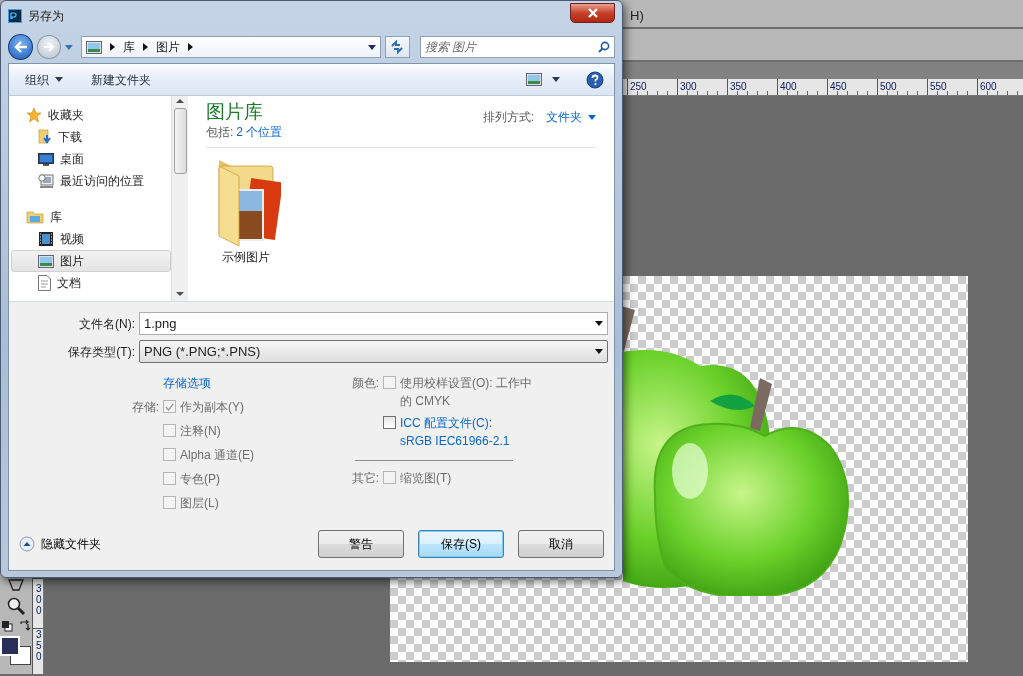 The image size is (1023, 676). What do you see at coordinates (145, 407) in the screenshot?
I see `save-label: 存储:` at bounding box center [145, 407].